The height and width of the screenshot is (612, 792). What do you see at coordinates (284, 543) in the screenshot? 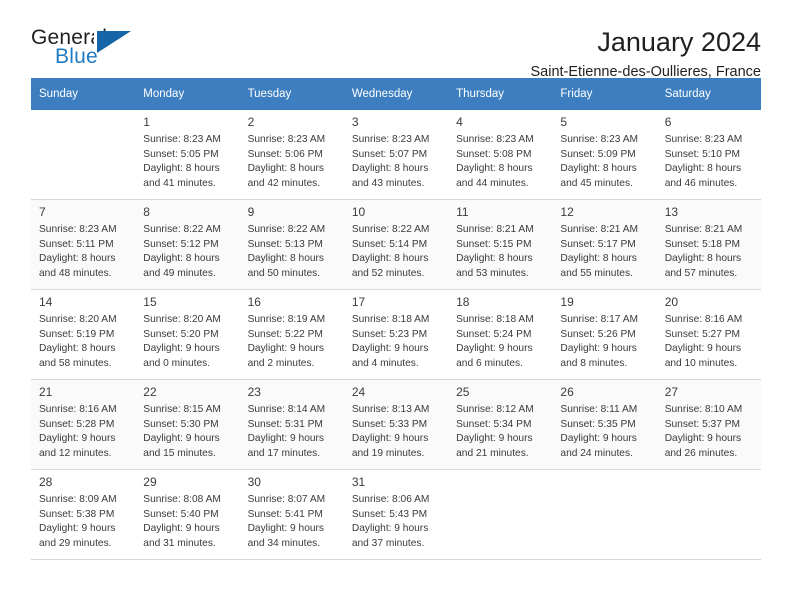
I see `daylight-text-line2: and 34 minutes.` at bounding box center [284, 543].